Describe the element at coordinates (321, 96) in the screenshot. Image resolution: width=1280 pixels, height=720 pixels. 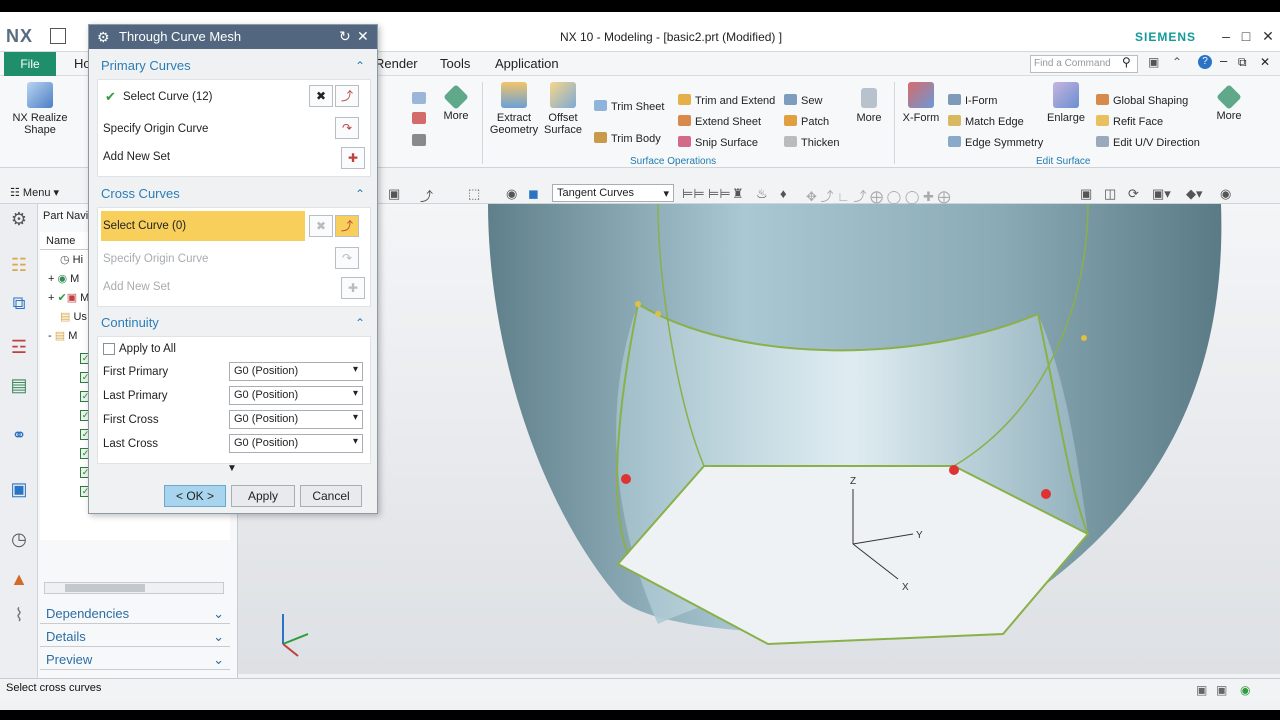
I see `reverse-direction-icon: ✖` at that location.